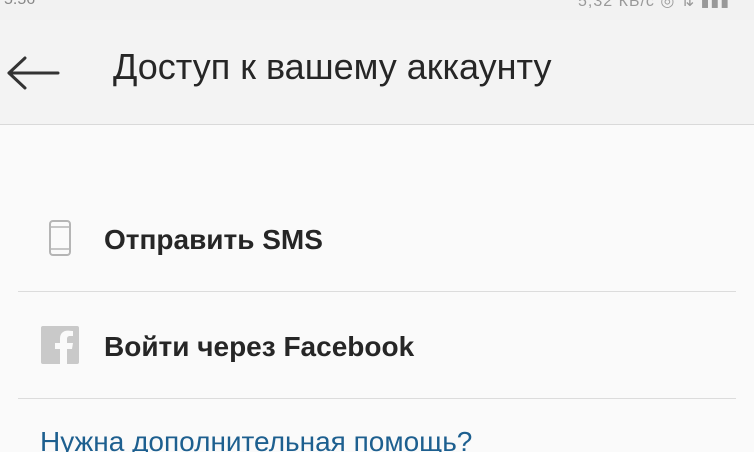 The width and height of the screenshot is (754, 452). Describe the element at coordinates (19, 4) in the screenshot. I see `status-time: 5:56` at that location.